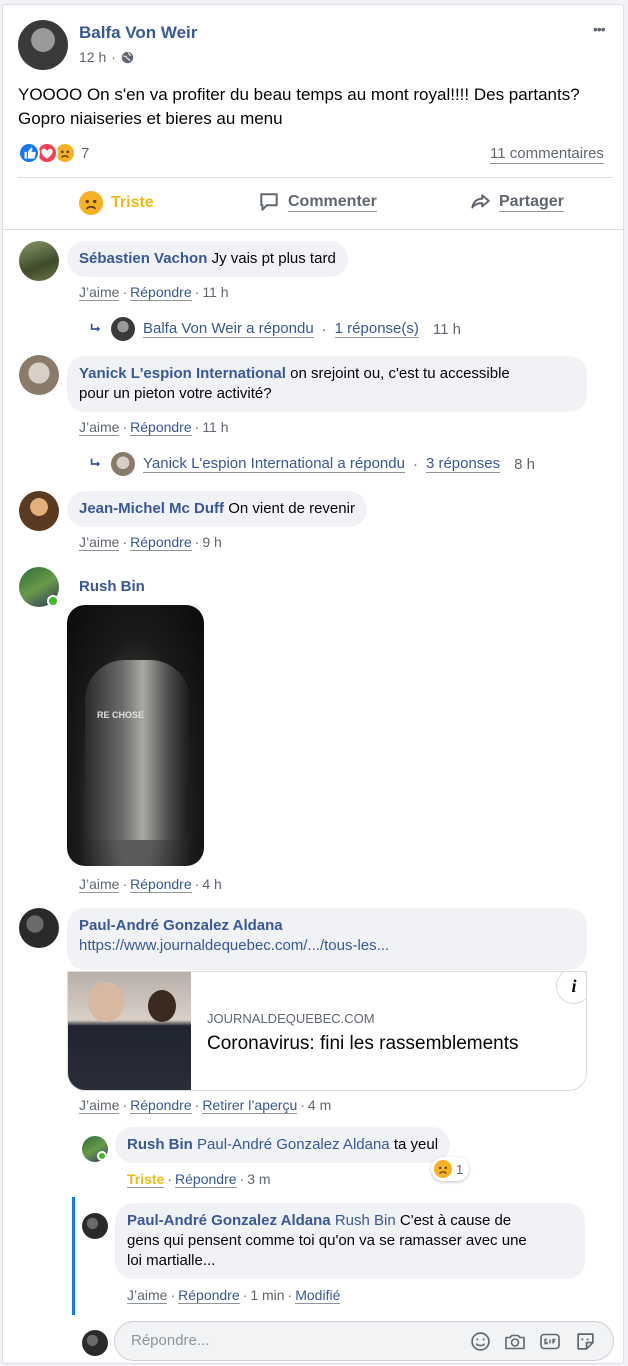  Describe the element at coordinates (273, 258) in the screenshot. I see `comment-text: Jy vais pt plus tard` at that location.